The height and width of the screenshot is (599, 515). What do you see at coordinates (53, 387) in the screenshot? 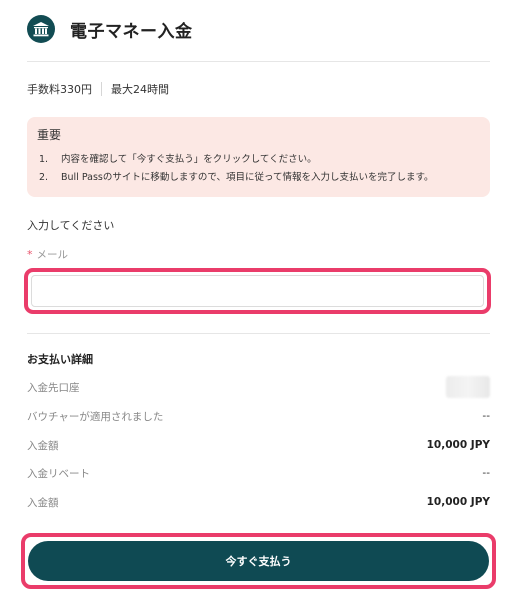
I see `detail-label: 入金先口座` at bounding box center [53, 387].